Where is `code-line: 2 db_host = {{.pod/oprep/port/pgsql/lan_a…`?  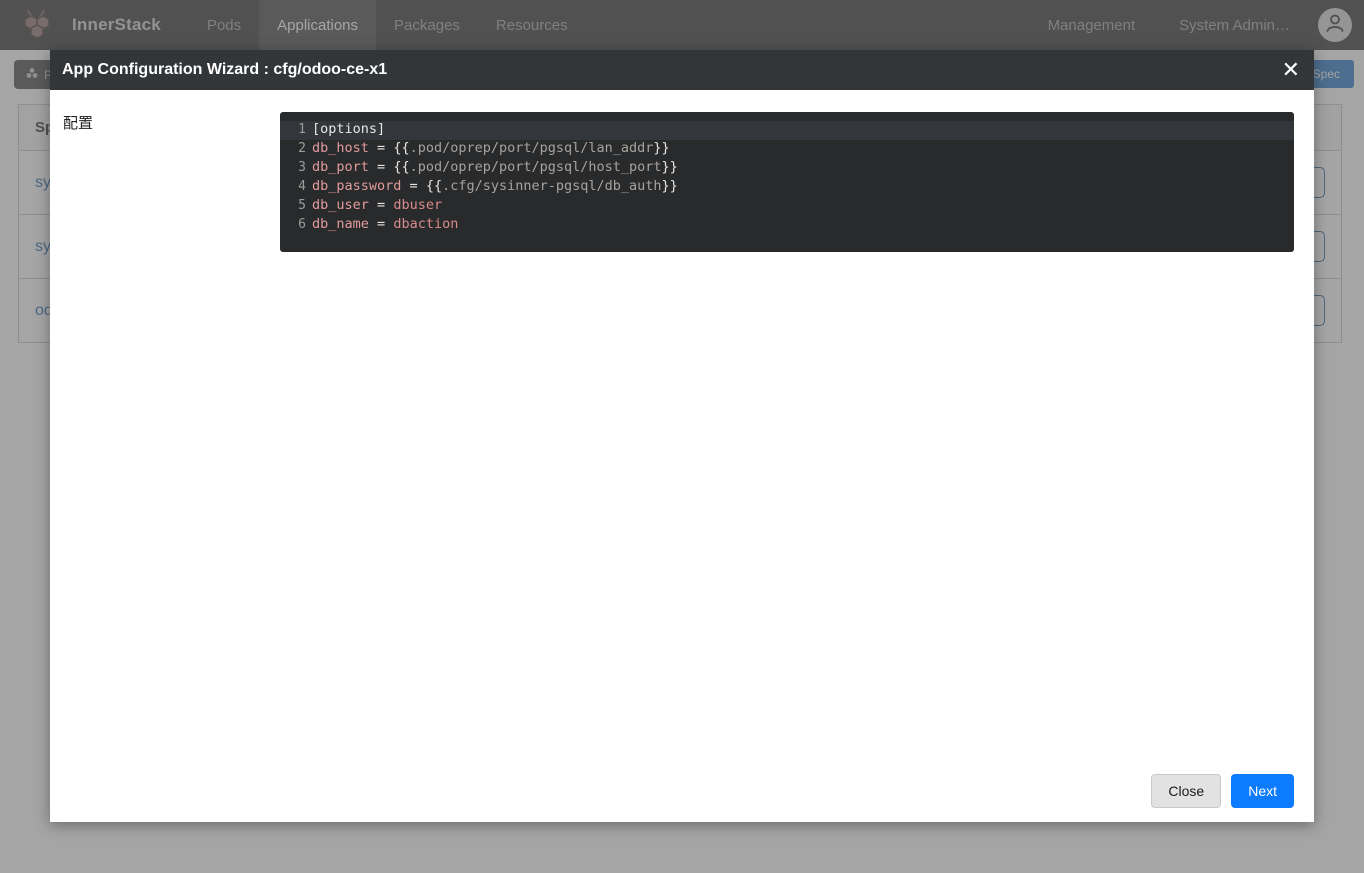
code-line: 2 db_host = {{.pod/oprep/port/pgsql/lan_a… is located at coordinates (787, 149).